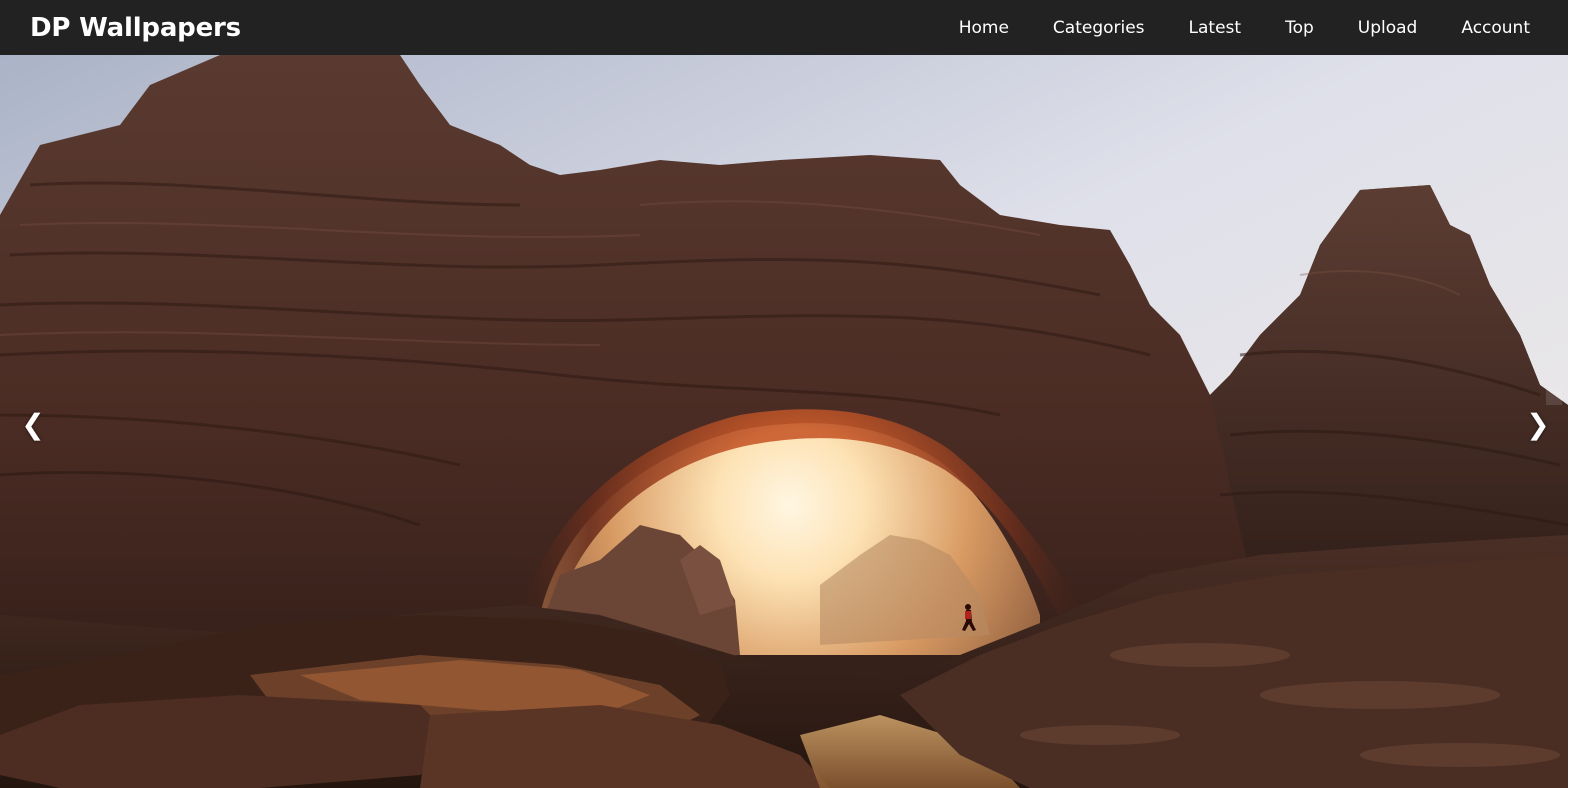  Describe the element at coordinates (1299, 28) in the screenshot. I see `nav-top-link: Top` at that location.